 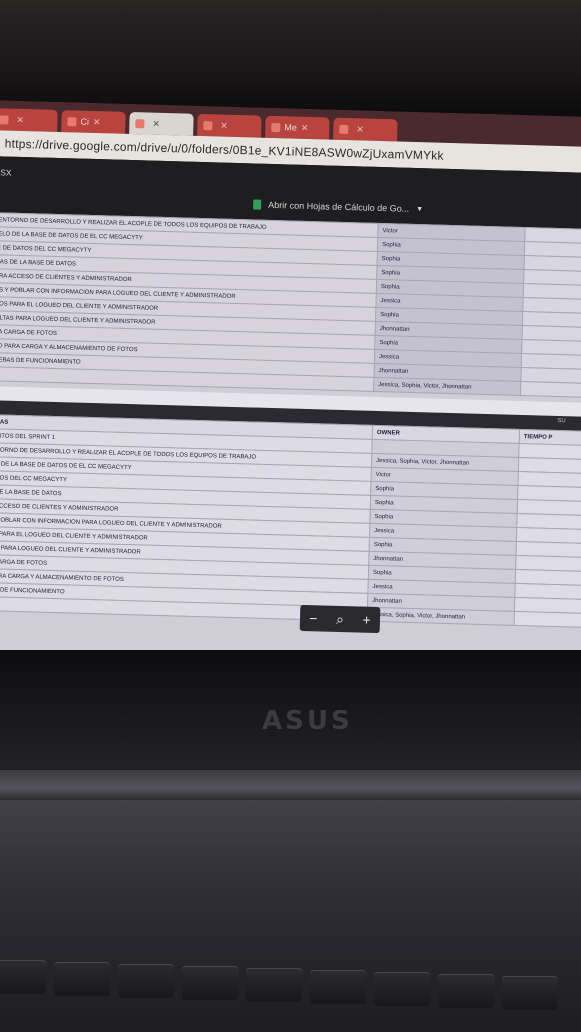 I want to click on laptop-brand-logo: ASUS, so click(x=307, y=721).